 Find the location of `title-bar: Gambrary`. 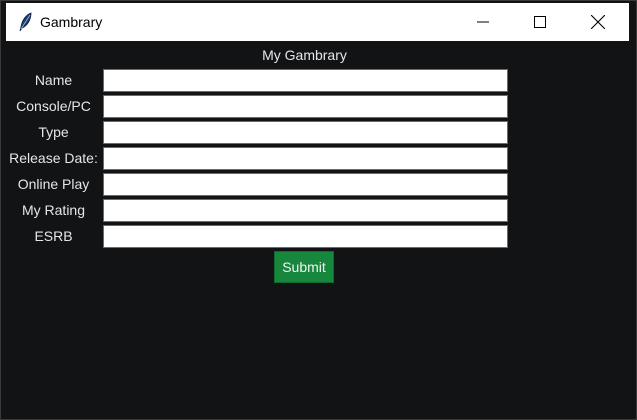

title-bar: Gambrary is located at coordinates (317, 22).